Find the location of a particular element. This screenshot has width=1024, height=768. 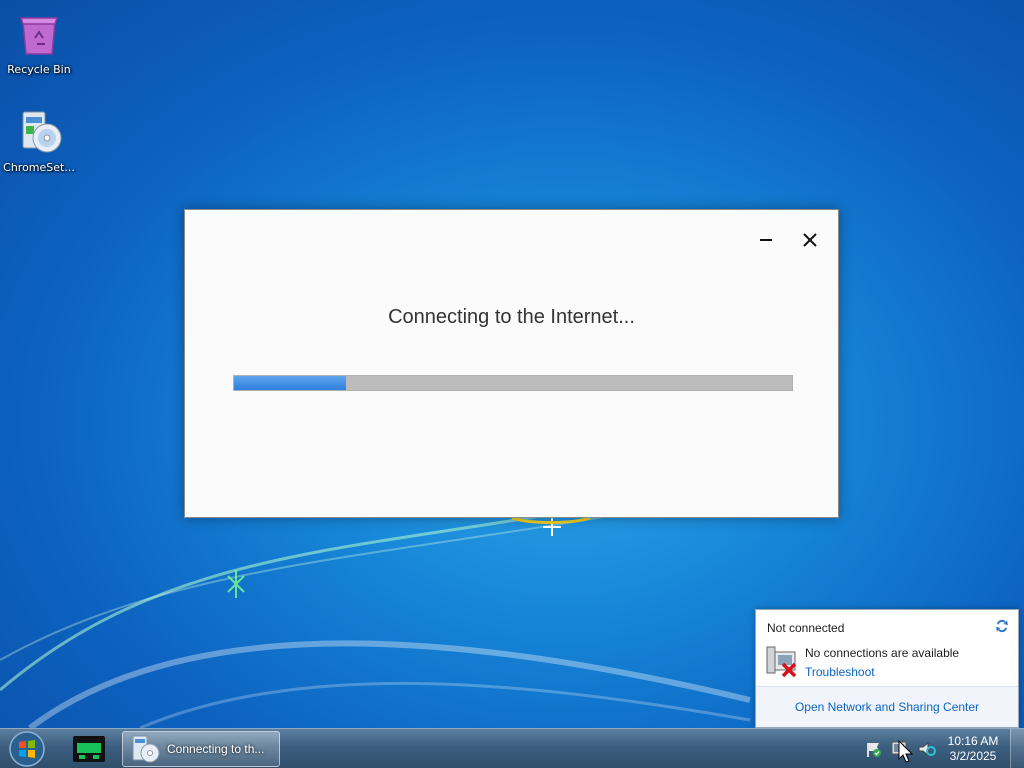

desktop-icon-recycle-bin: Recycle Bin is located at coordinates (39, 43).